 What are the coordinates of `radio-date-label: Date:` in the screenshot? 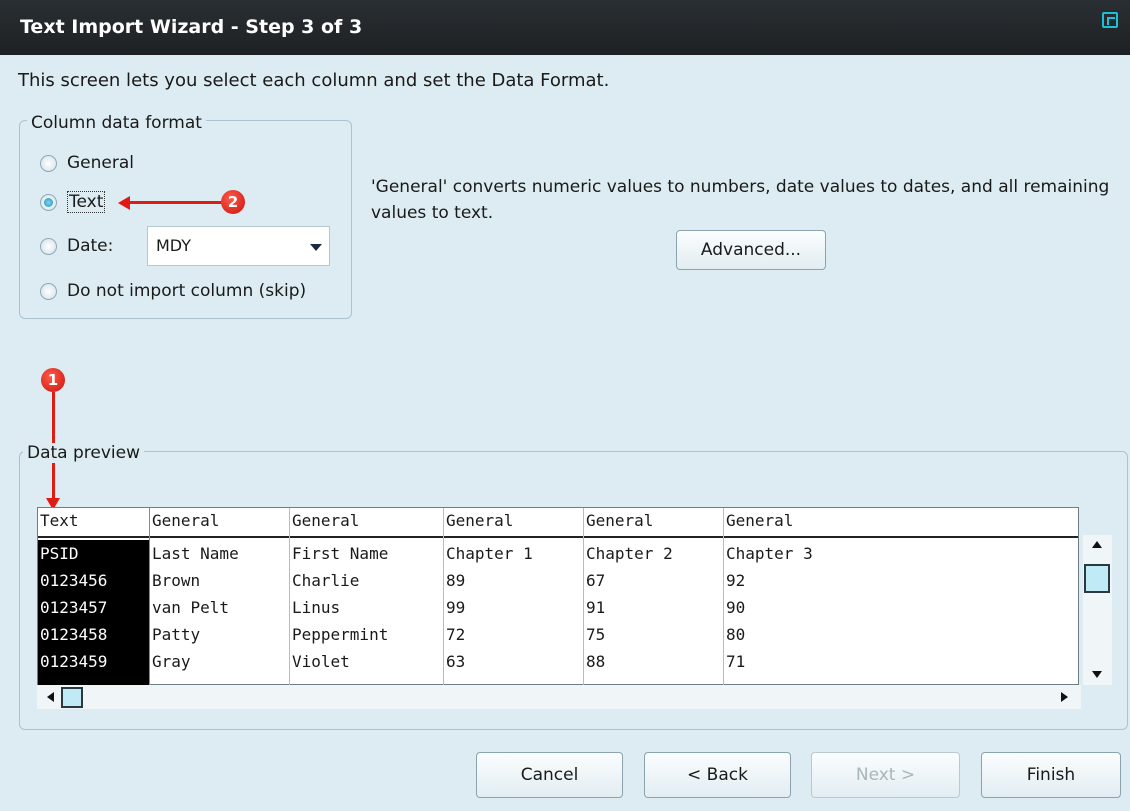 It's located at (90, 246).